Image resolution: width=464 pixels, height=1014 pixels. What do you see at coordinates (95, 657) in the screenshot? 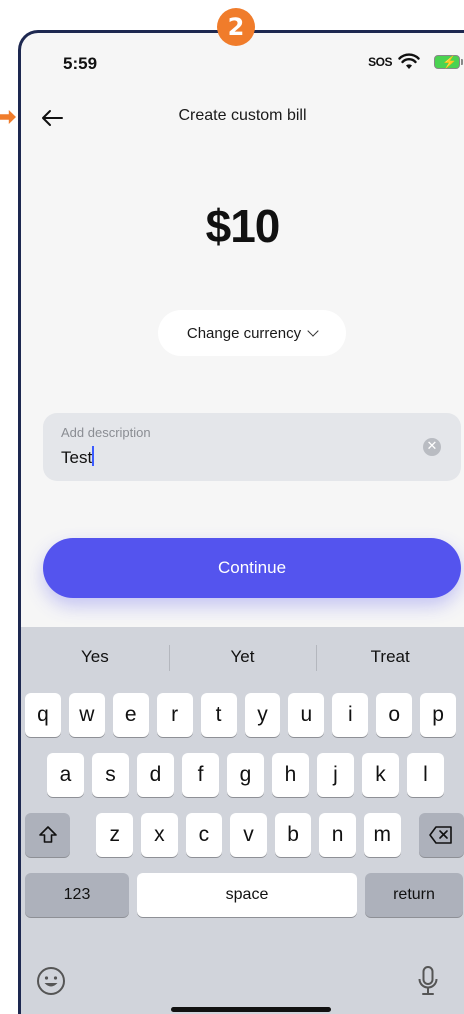
I see `suggestion-item: Yes` at bounding box center [95, 657].